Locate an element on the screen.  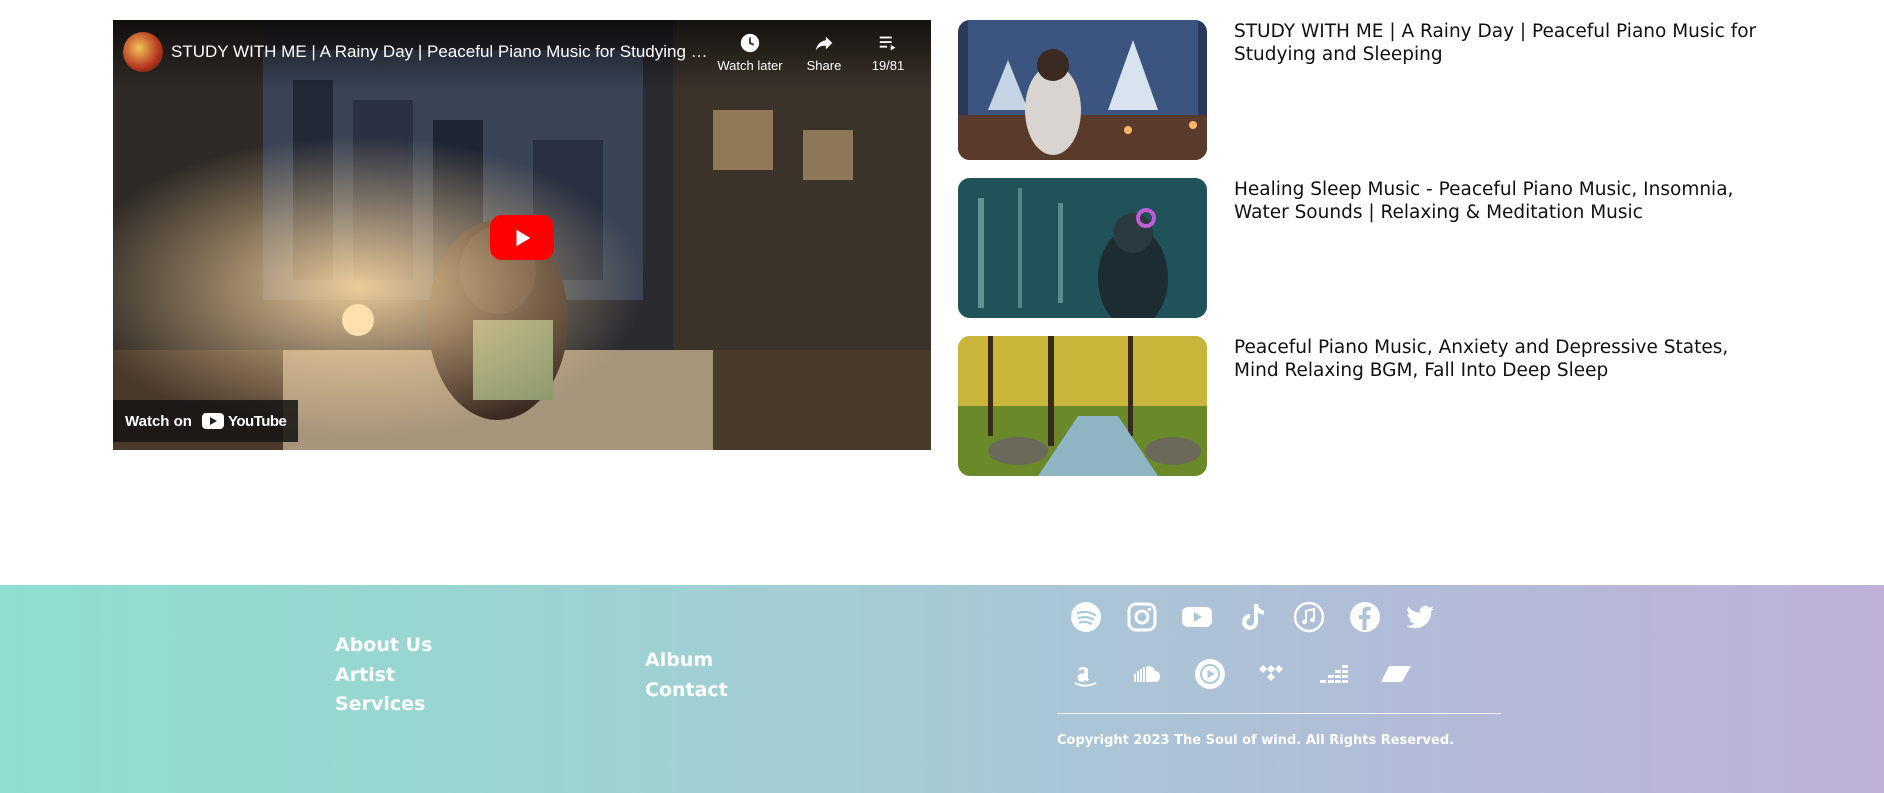
footer-nav-secondary: Album Contact is located at coordinates (686, 675).